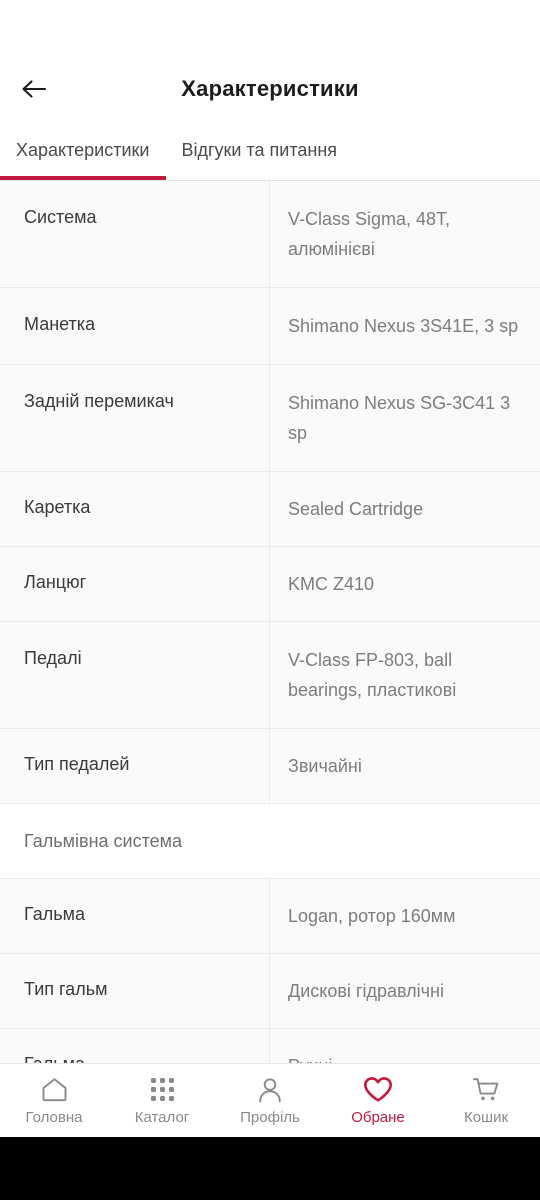  Describe the element at coordinates (135, 509) in the screenshot. I see `spec-label: Каретка` at that location.